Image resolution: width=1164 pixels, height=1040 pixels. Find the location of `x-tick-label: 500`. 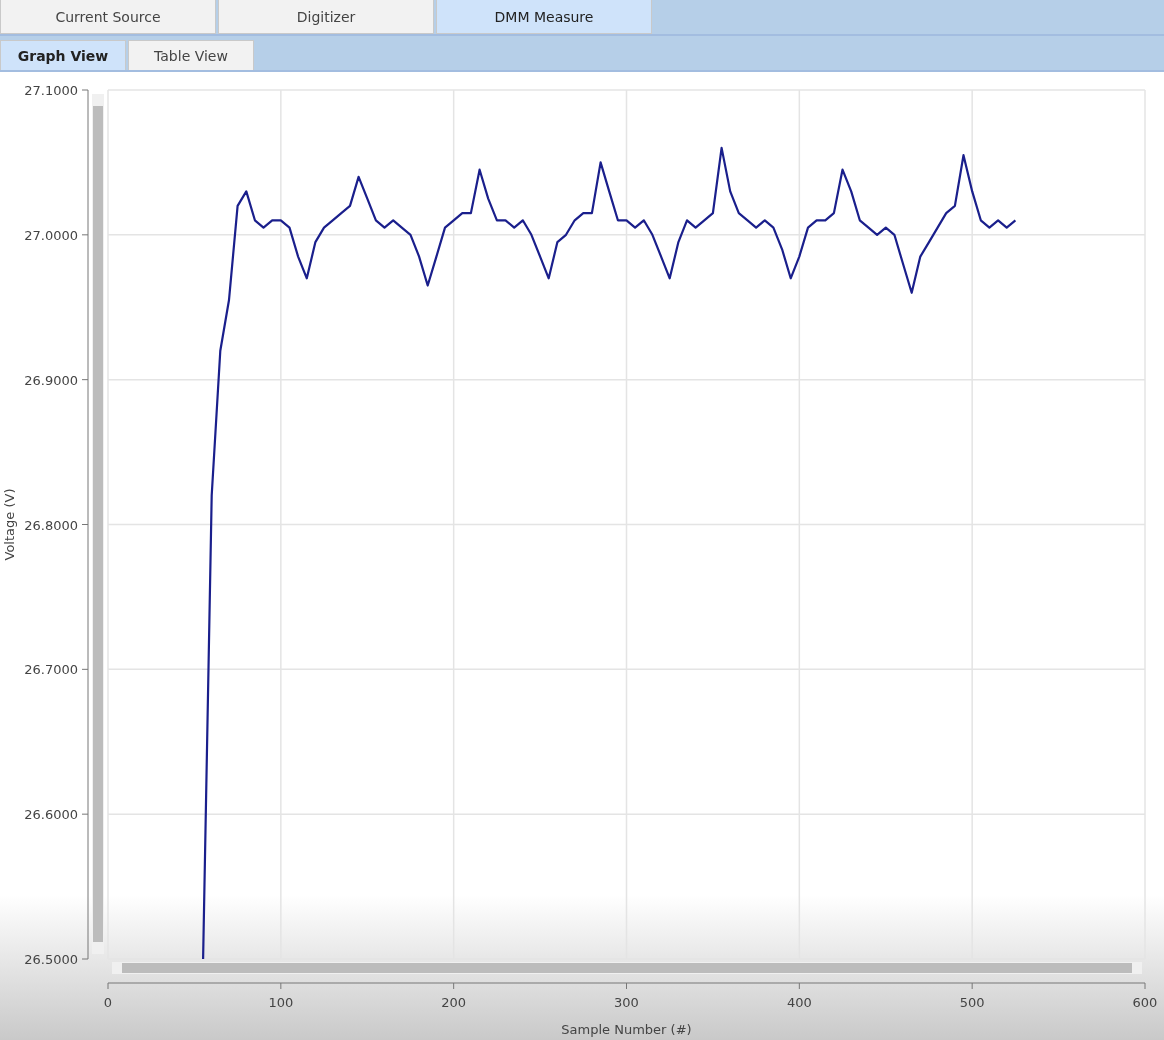

x-tick-label: 500 is located at coordinates (972, 1002).